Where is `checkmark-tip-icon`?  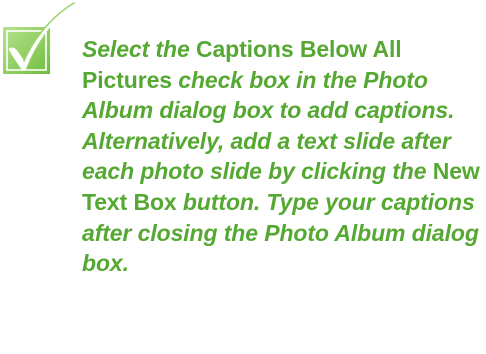 checkmark-tip-icon is located at coordinates (40, 40).